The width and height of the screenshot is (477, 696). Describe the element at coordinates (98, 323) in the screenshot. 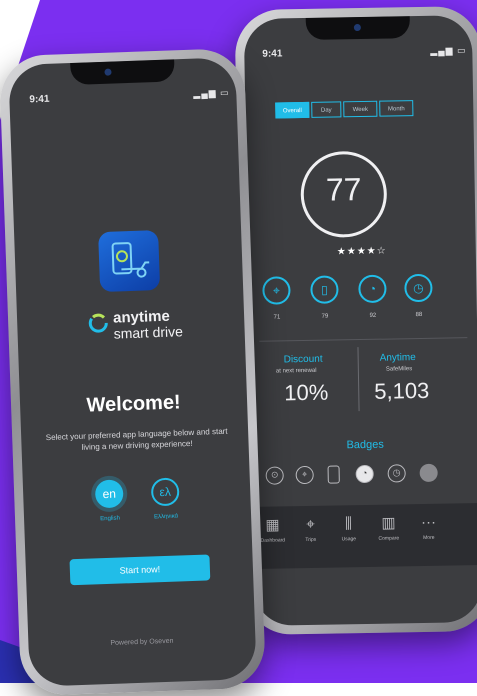

I see `brand-ring-icon` at that location.